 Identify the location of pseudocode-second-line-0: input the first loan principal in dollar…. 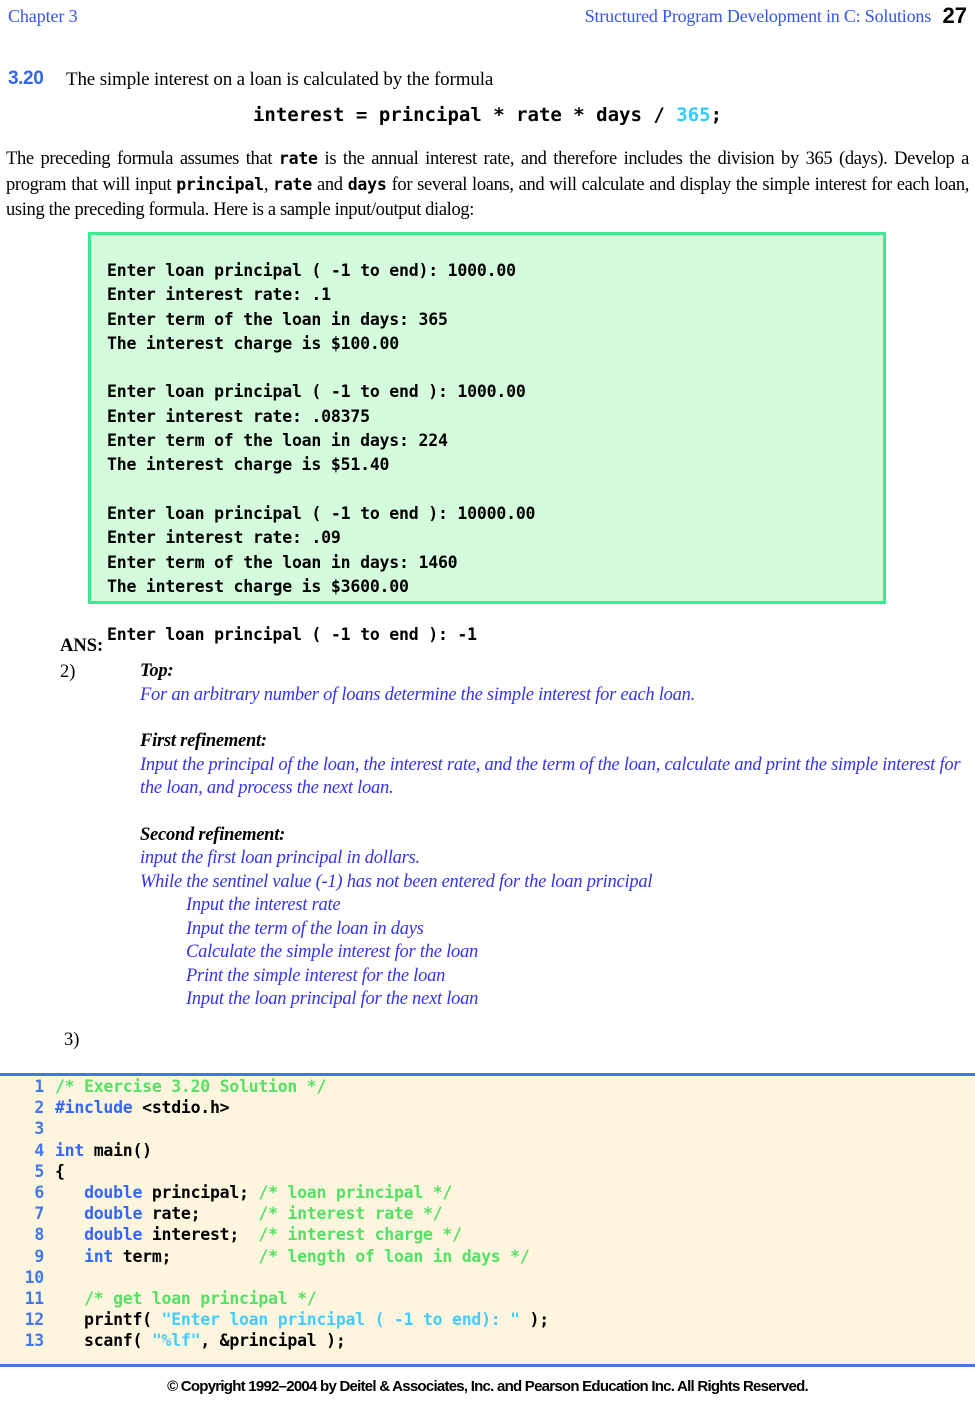
(280, 858).